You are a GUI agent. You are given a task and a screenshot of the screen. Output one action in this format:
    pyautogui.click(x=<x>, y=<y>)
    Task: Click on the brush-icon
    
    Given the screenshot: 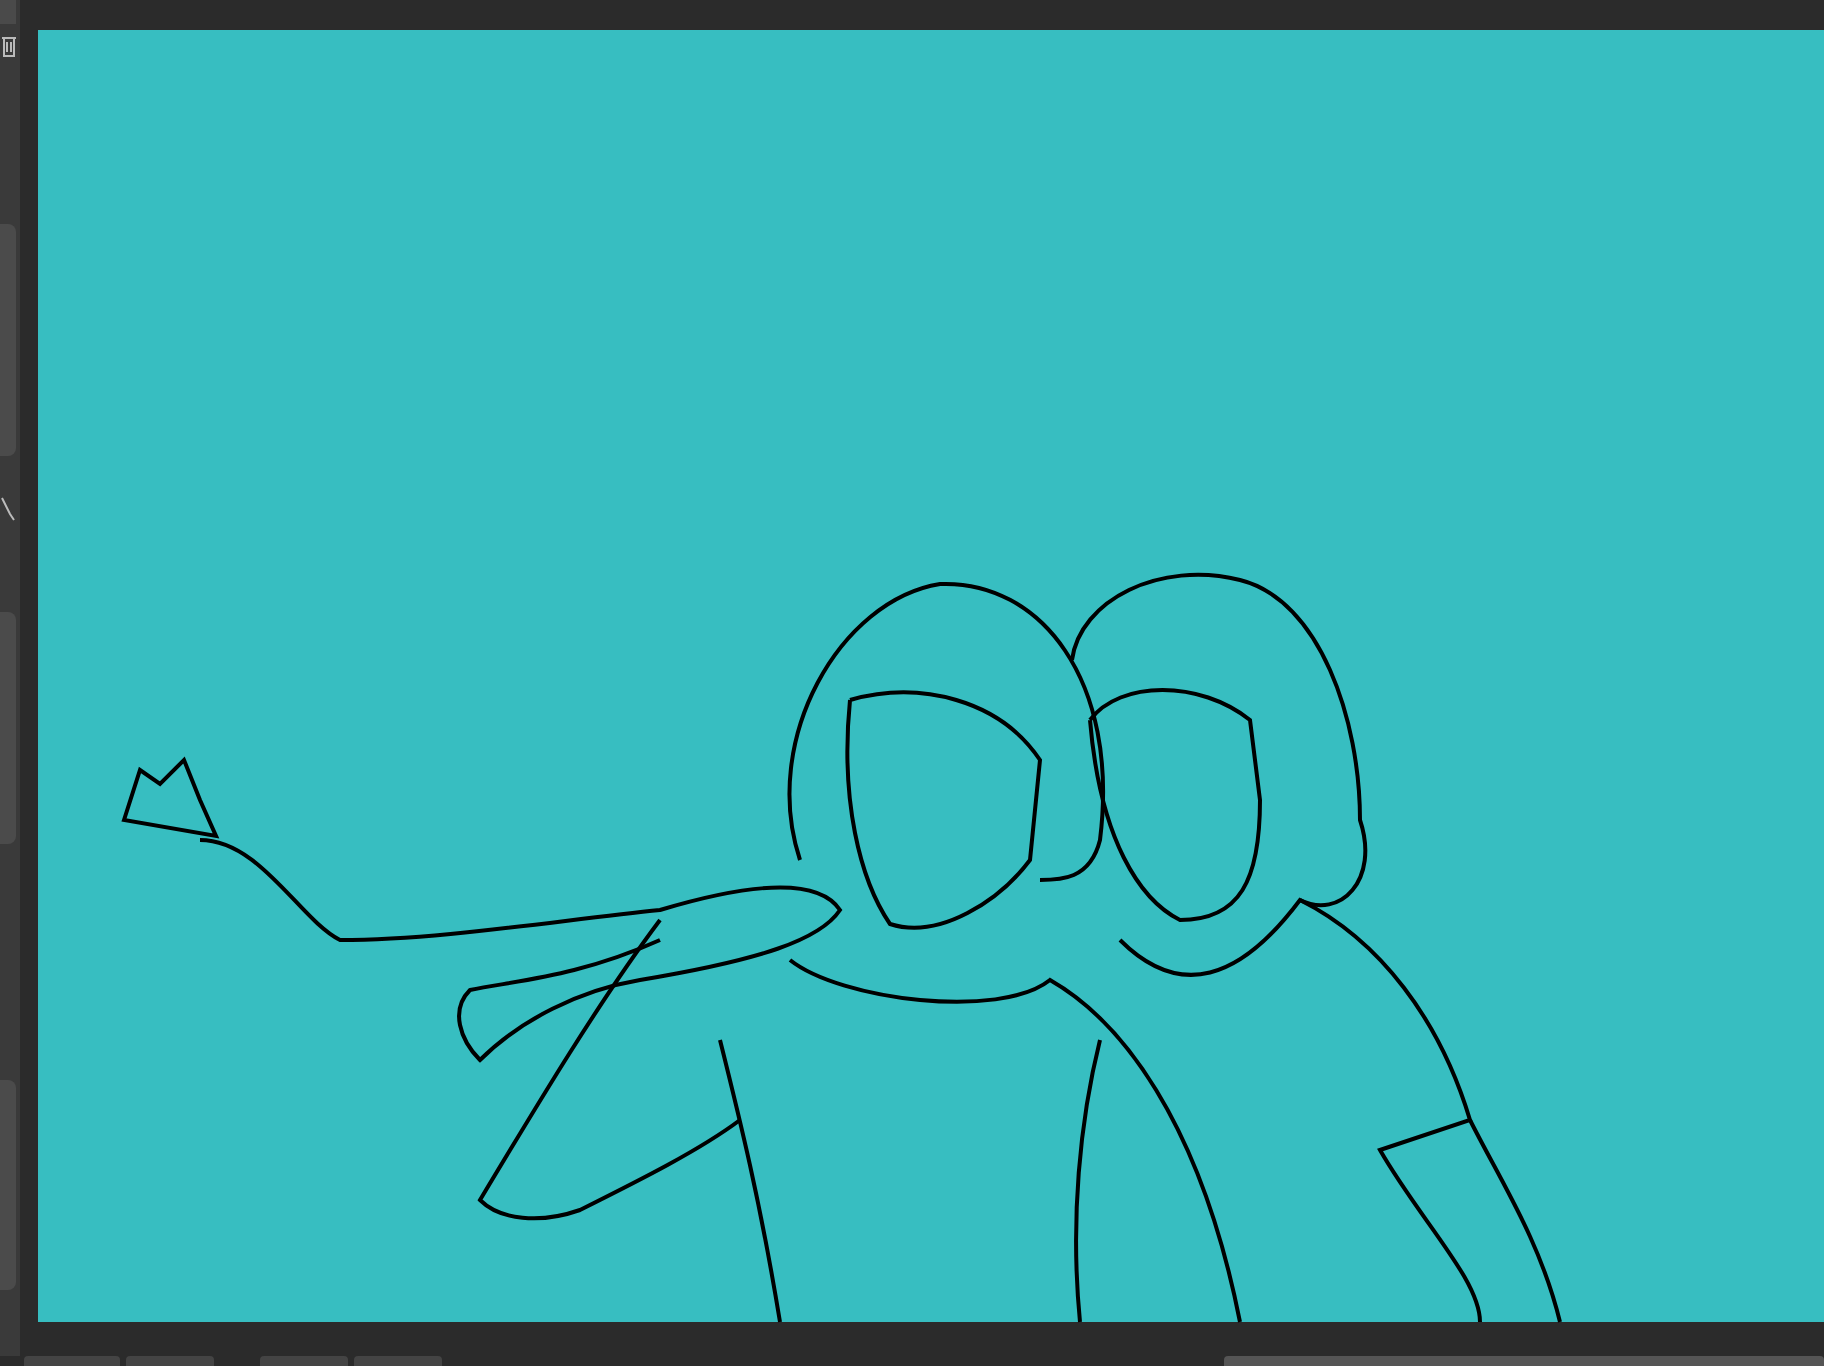 What is the action you would take?
    pyautogui.click(x=8, y=510)
    